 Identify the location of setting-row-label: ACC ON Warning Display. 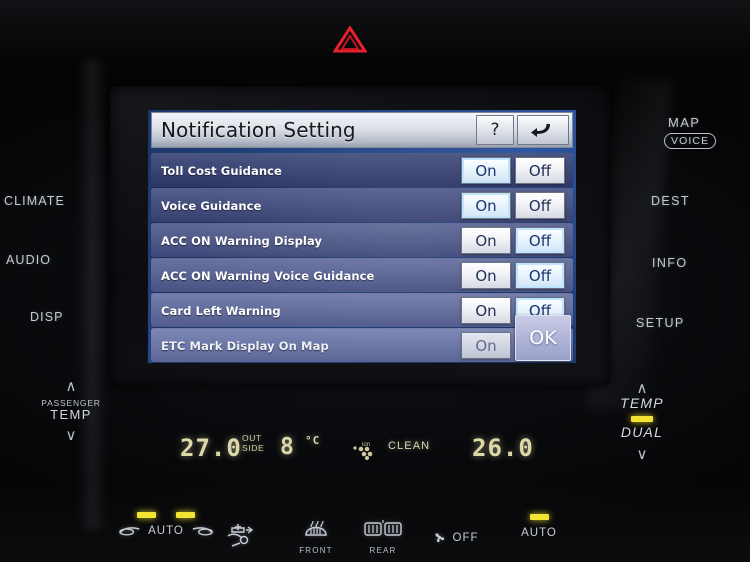
(242, 240).